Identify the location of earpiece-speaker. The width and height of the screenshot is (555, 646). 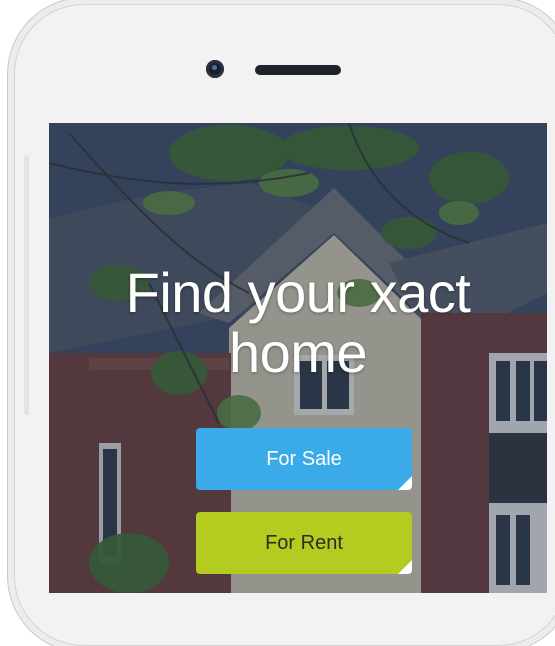
(298, 70).